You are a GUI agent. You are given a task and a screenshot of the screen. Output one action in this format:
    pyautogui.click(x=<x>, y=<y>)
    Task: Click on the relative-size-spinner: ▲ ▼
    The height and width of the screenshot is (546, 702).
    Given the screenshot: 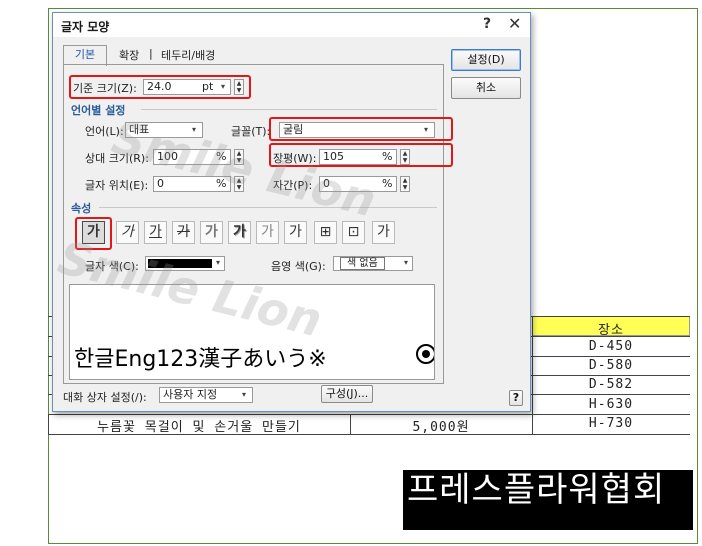 What is the action you would take?
    pyautogui.click(x=239, y=157)
    